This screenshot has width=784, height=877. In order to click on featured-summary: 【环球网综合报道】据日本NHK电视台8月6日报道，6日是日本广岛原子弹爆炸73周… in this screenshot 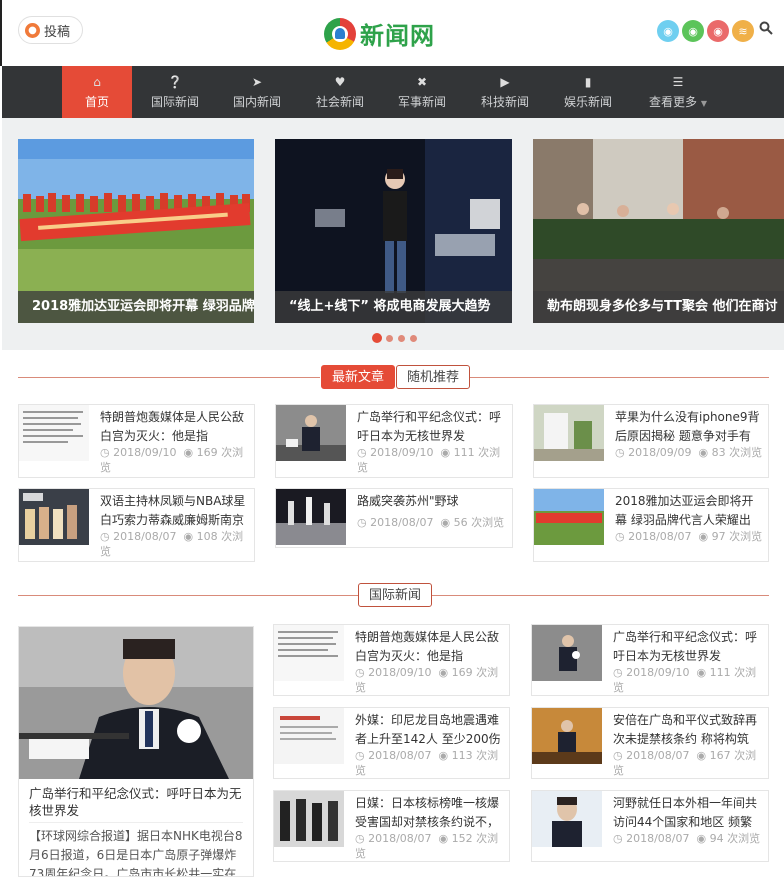, I will do `click(136, 853)`.